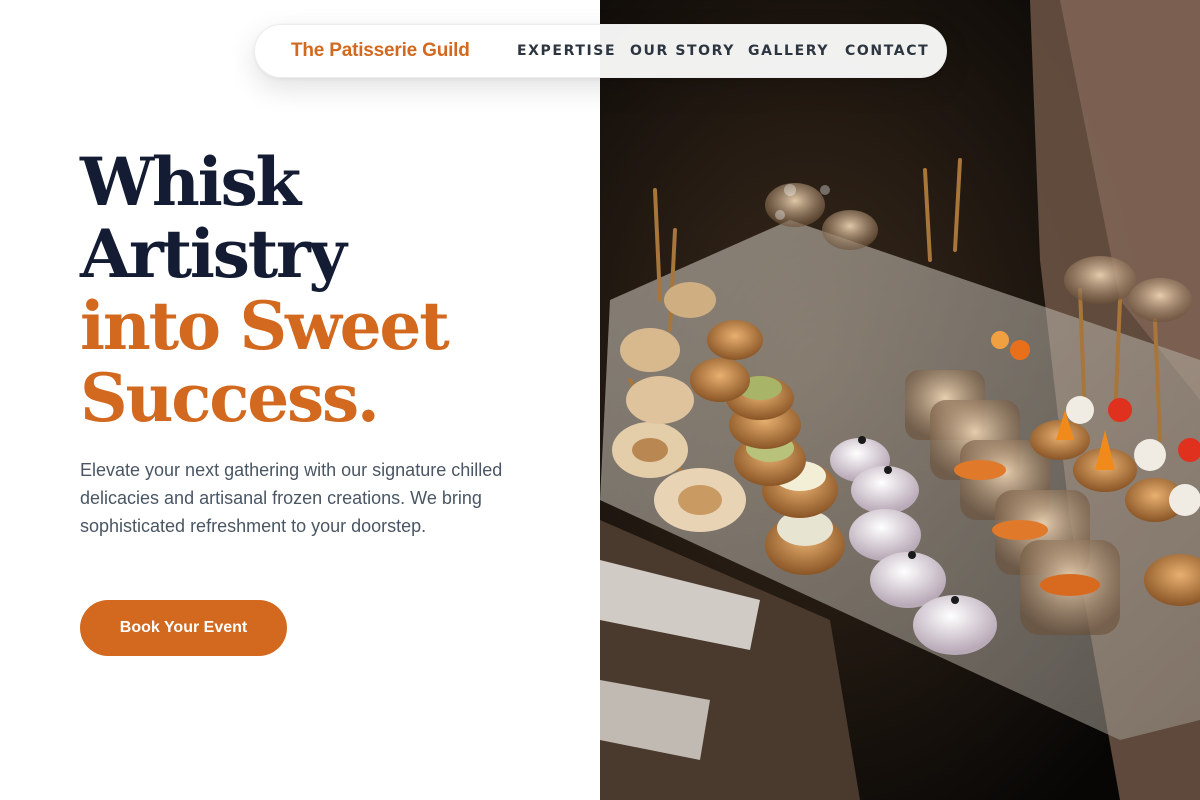 Image resolution: width=1200 pixels, height=800 pixels. I want to click on nav-link-contact: CONTACT, so click(887, 51).